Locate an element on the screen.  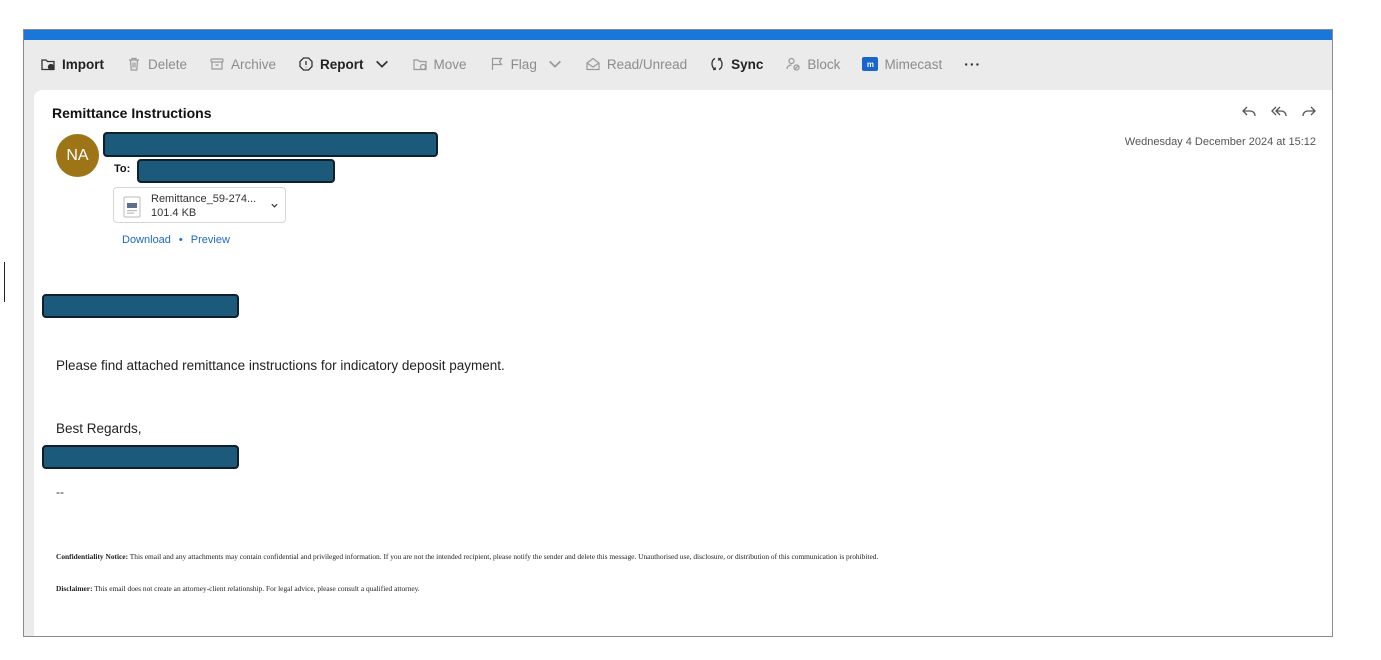
report-label: Report is located at coordinates (342, 64).